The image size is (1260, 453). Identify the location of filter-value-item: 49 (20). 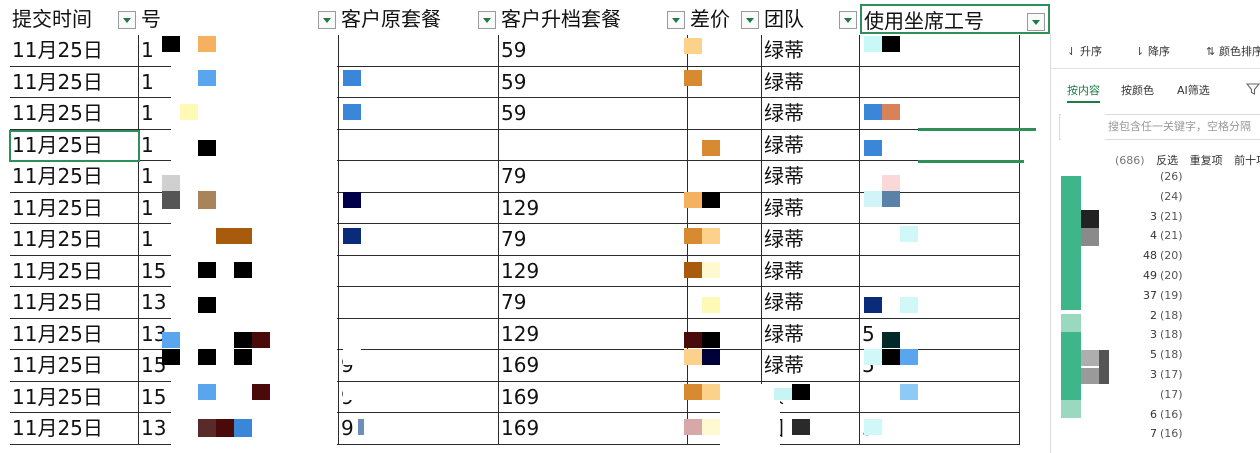
(1162, 275).